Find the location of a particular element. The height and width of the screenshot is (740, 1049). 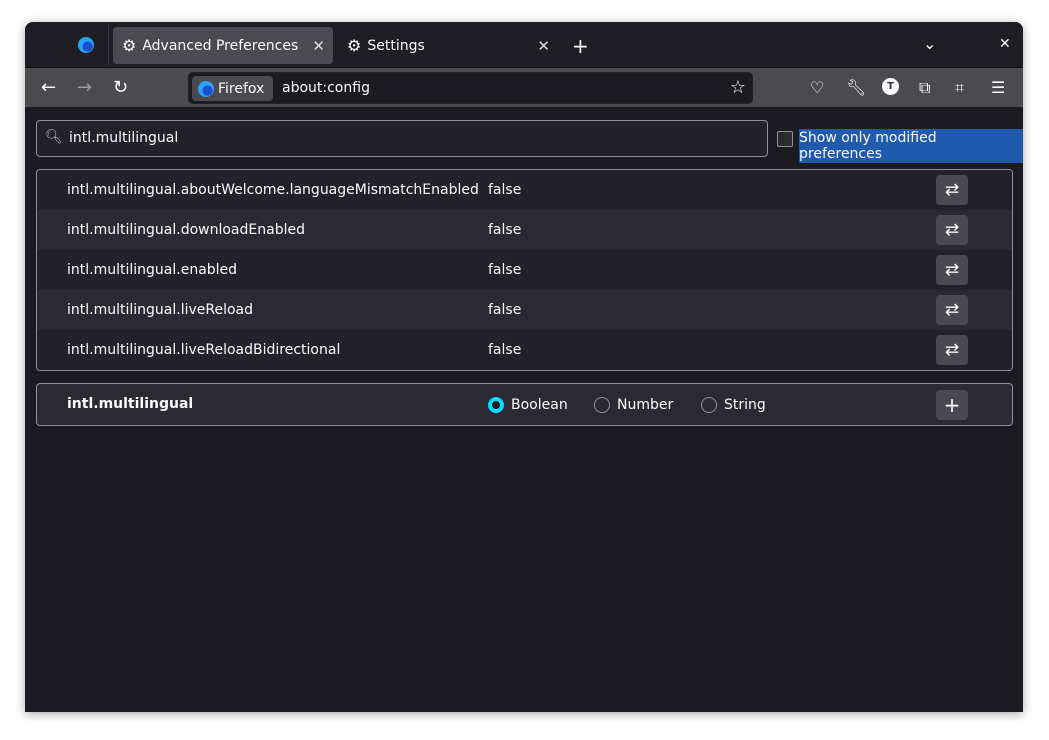

close-window-button: ✕ is located at coordinates (1005, 44).